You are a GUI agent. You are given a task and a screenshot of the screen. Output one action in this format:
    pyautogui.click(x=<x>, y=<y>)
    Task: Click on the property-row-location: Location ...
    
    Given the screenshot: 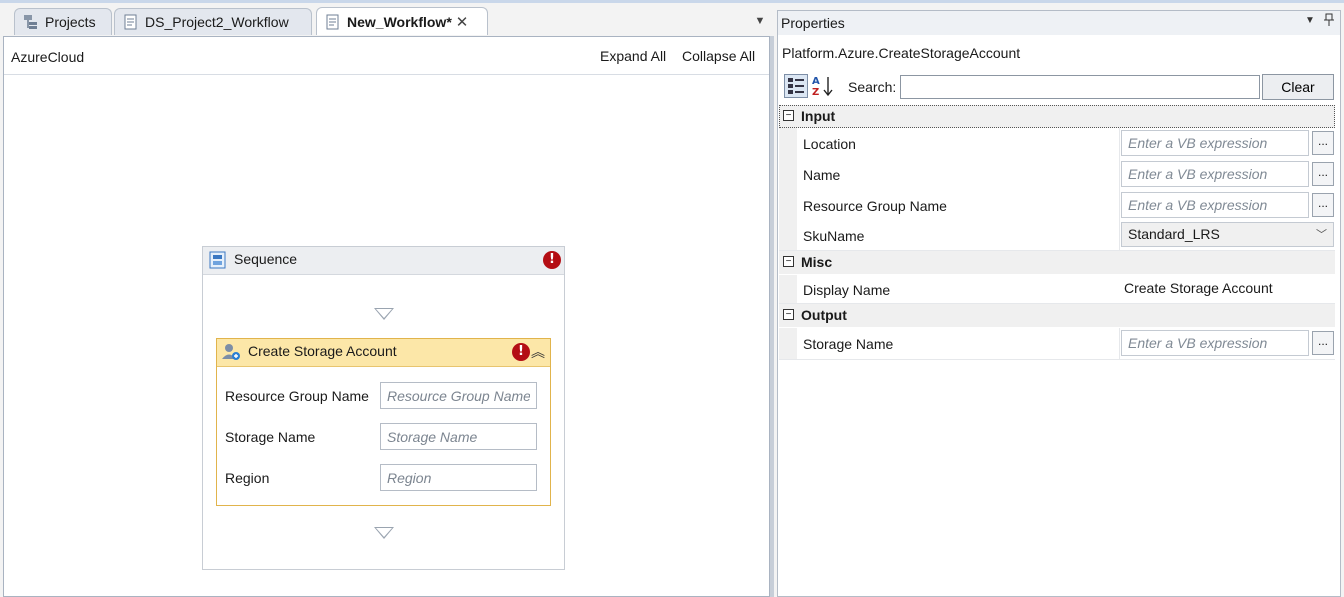 What is the action you would take?
    pyautogui.click(x=1057, y=144)
    